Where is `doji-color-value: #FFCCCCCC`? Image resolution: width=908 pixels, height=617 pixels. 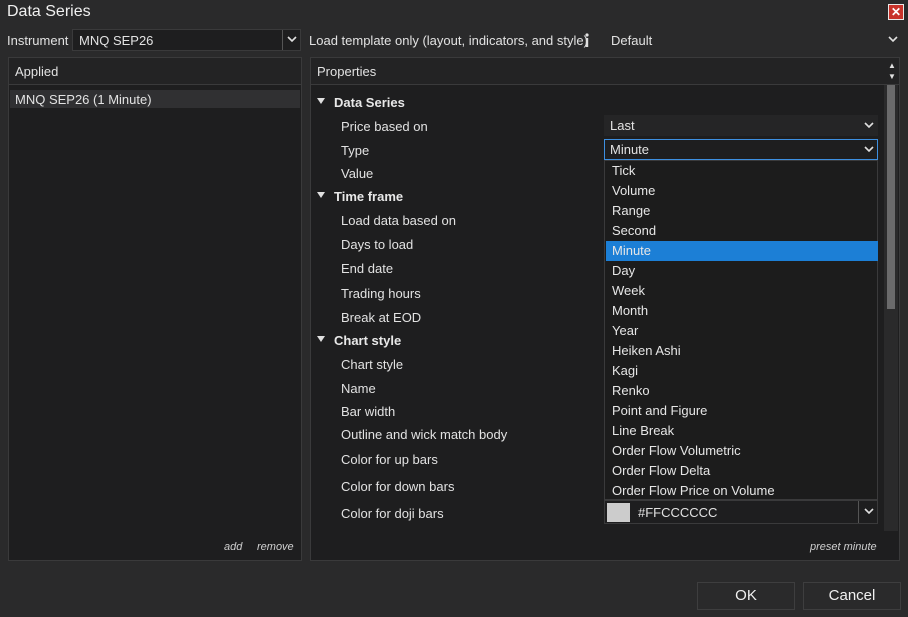 doji-color-value: #FFCCCCCC is located at coordinates (678, 512).